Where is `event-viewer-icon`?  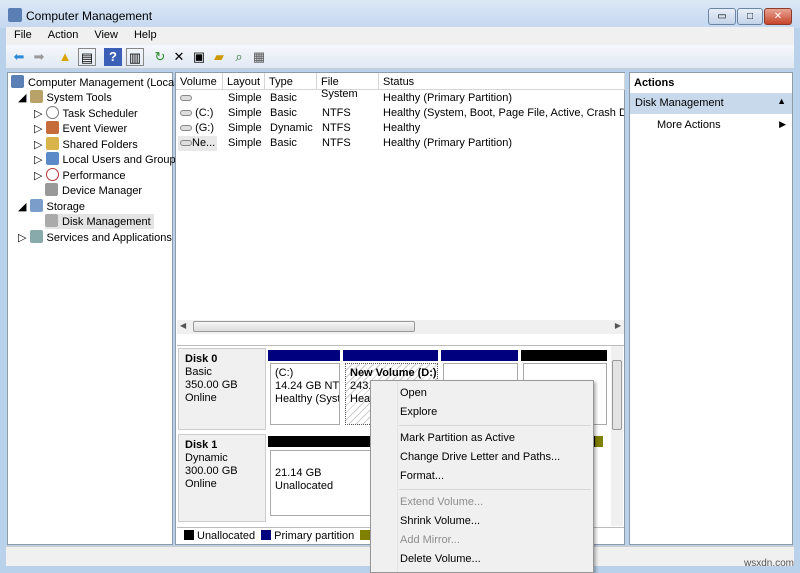
event-viewer-icon is located at coordinates (52, 127).